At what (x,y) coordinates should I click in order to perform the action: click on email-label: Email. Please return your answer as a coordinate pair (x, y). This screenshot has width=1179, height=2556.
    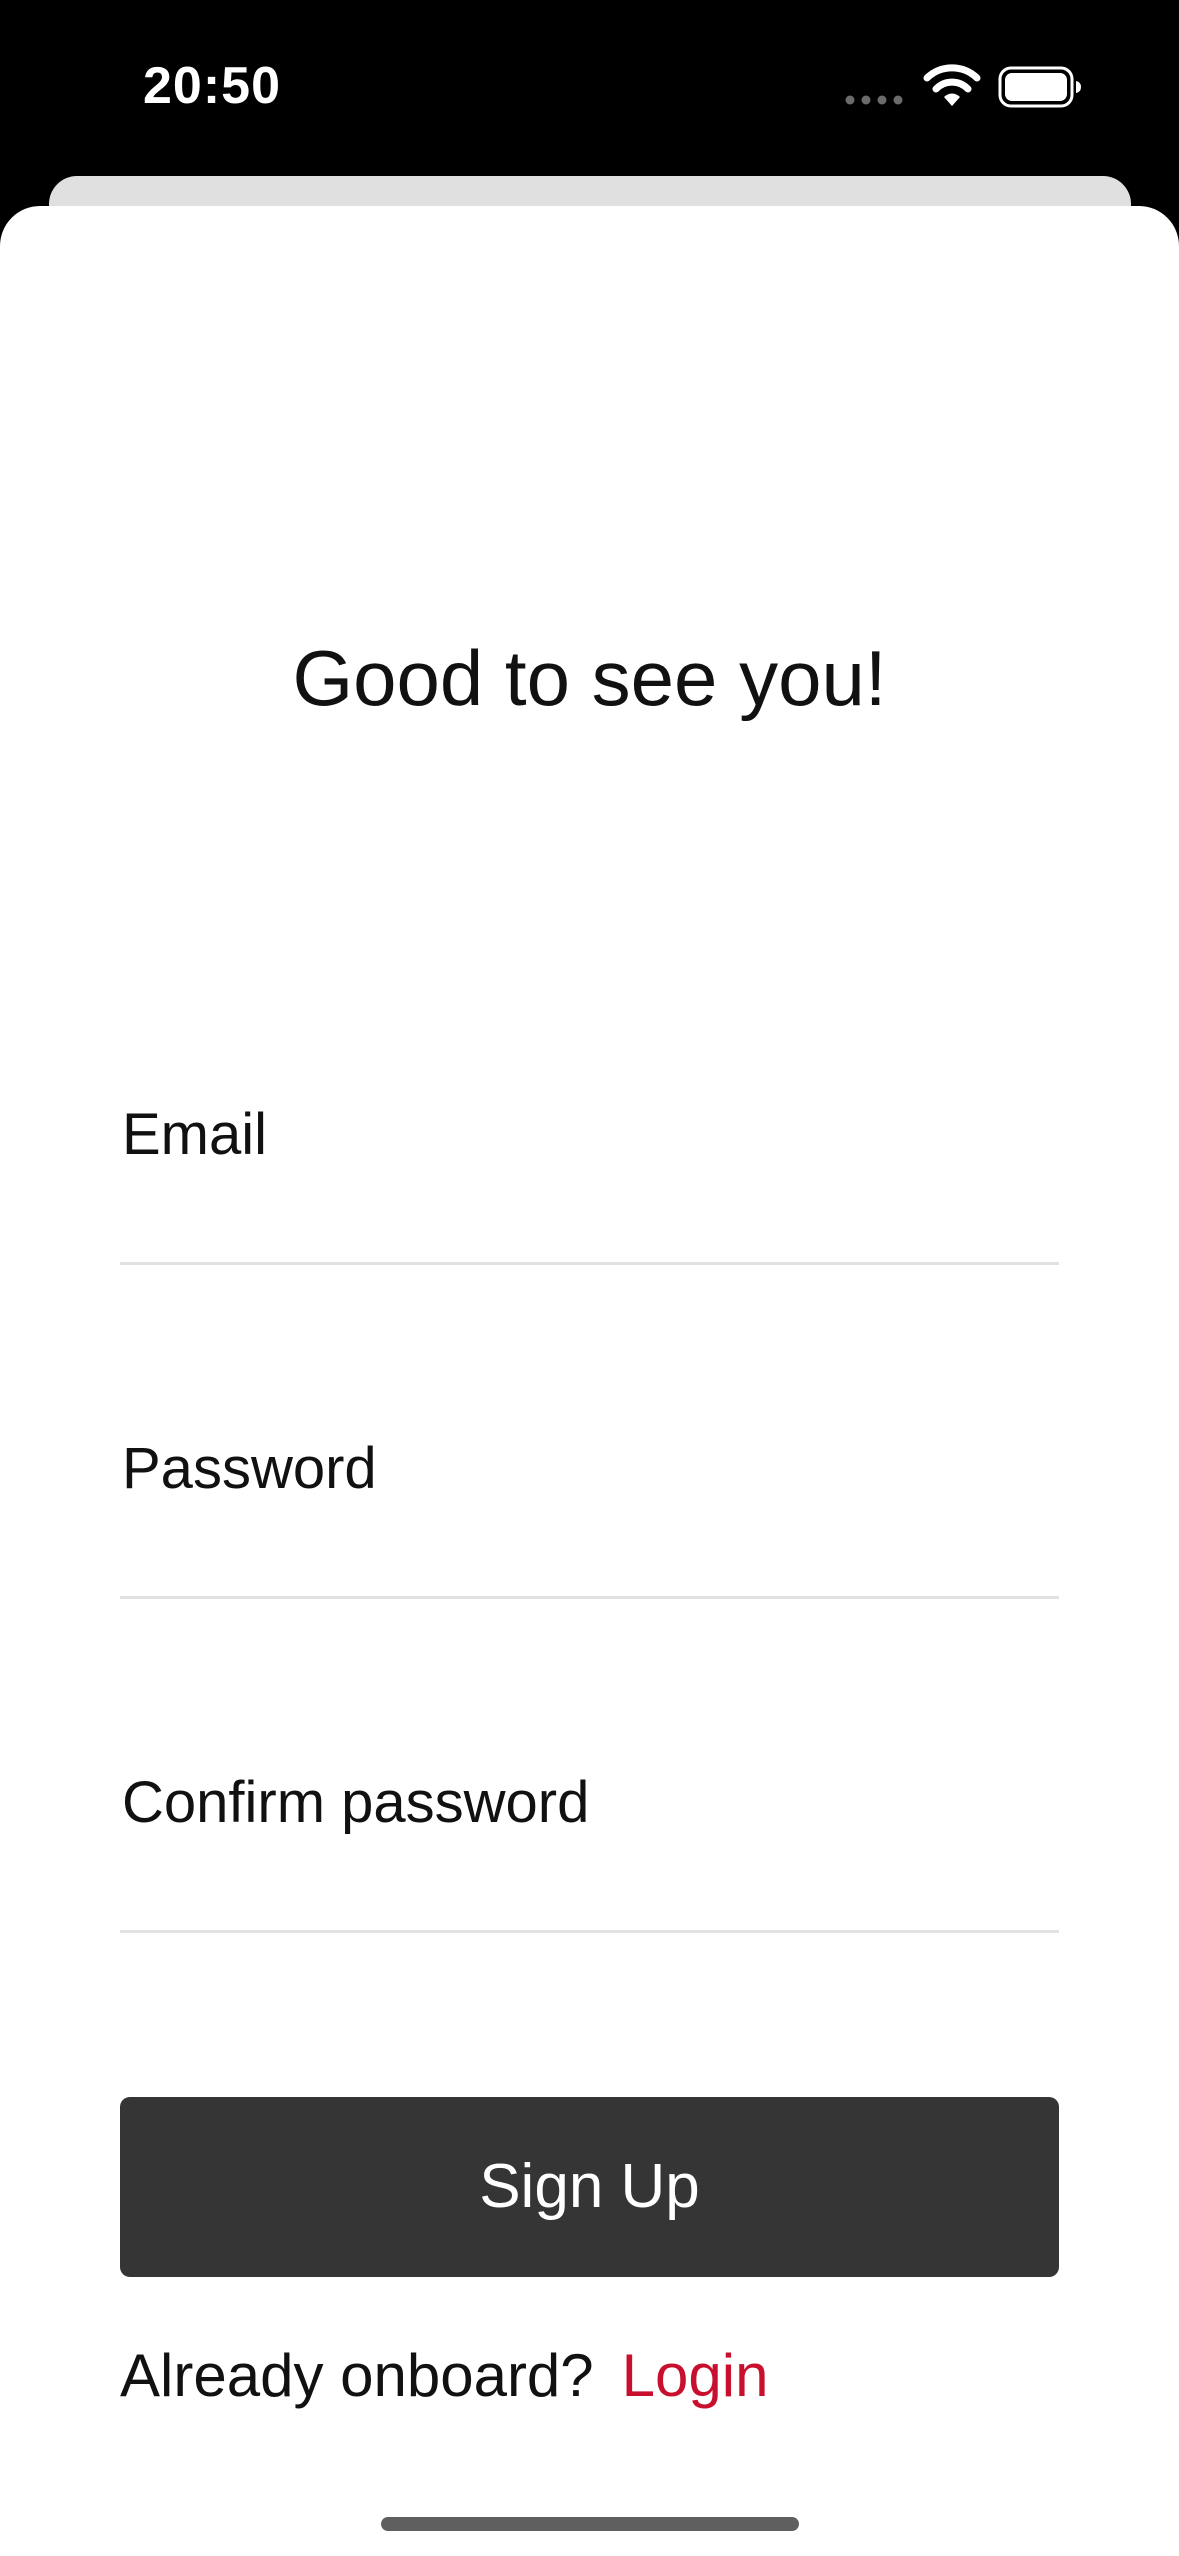
    Looking at the image, I should click on (195, 1134).